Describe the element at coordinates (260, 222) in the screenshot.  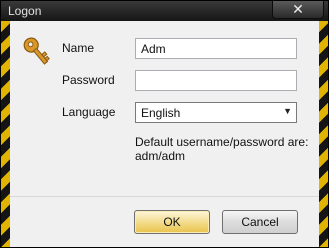
I see `cancel-button: Cancel` at that location.